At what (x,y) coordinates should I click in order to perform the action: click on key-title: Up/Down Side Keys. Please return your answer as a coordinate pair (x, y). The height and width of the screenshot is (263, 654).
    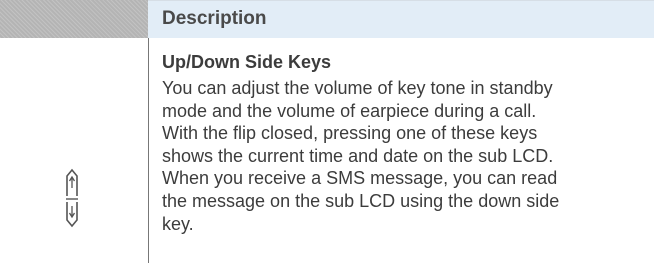
    Looking at the image, I should click on (247, 62).